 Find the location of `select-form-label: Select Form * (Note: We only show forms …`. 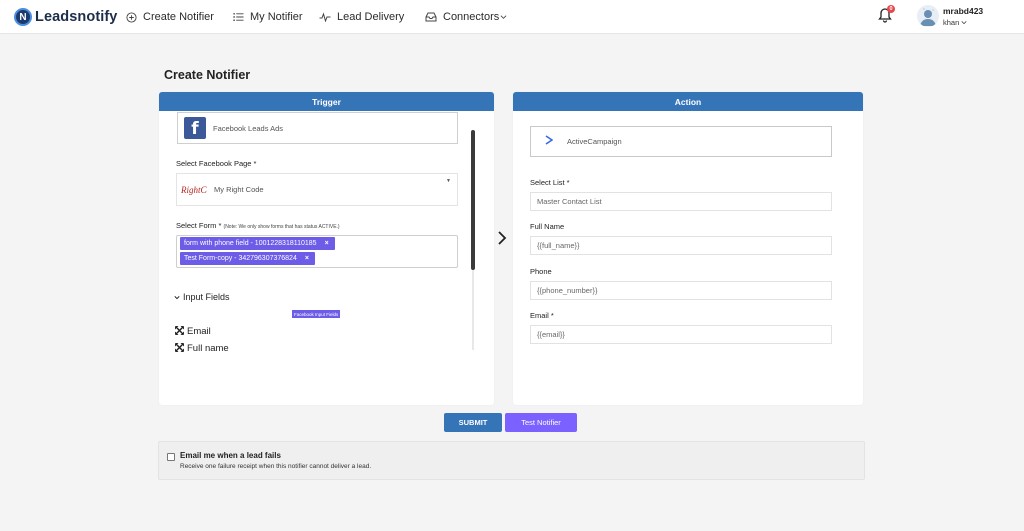

select-form-label: Select Form * (Note: We only show forms … is located at coordinates (258, 225).